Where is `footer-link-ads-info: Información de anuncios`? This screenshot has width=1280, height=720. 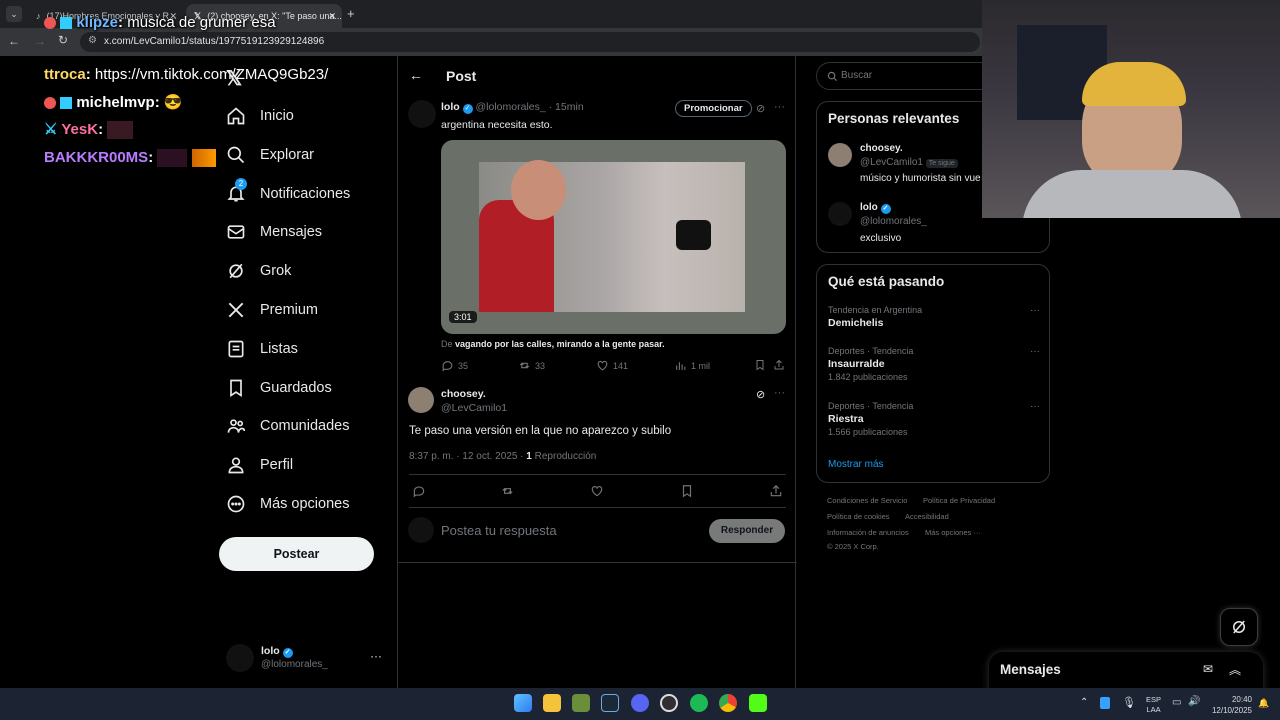 footer-link-ads-info: Información de anuncios is located at coordinates (868, 532).